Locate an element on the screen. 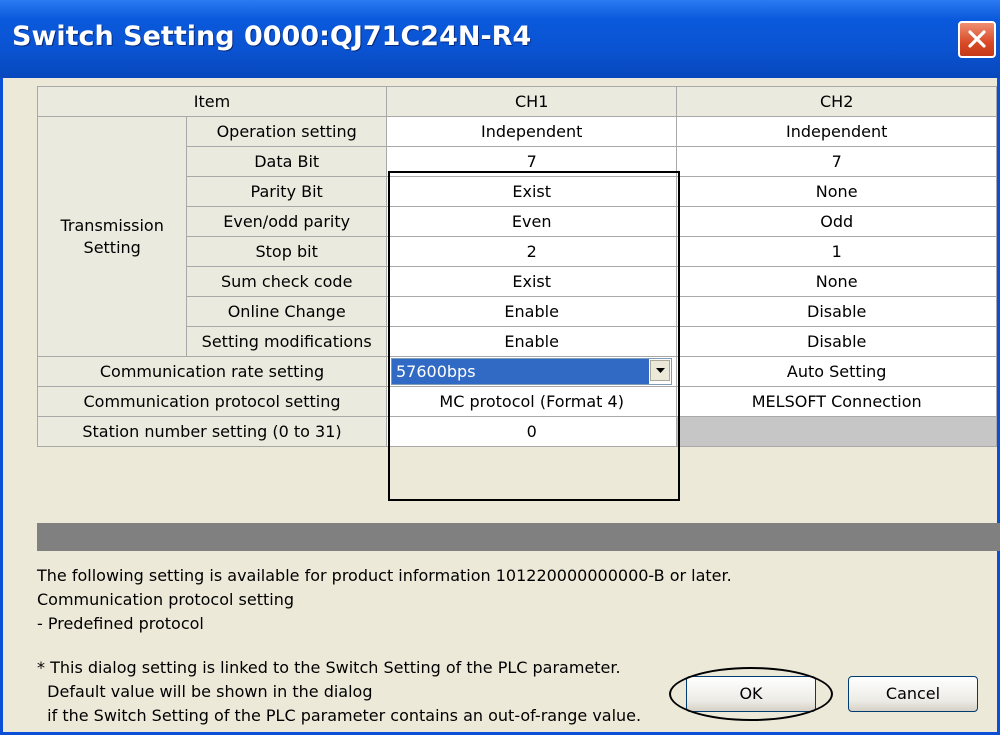 The width and height of the screenshot is (1000, 735). ok-button: OK is located at coordinates (751, 694).